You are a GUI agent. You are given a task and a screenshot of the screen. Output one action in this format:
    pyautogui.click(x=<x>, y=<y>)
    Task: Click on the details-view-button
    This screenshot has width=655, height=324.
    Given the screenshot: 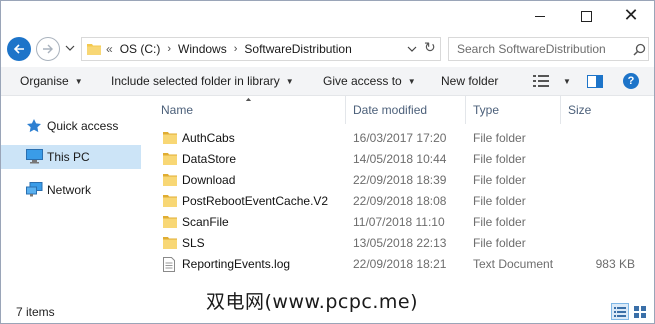 What is the action you would take?
    pyautogui.click(x=620, y=311)
    